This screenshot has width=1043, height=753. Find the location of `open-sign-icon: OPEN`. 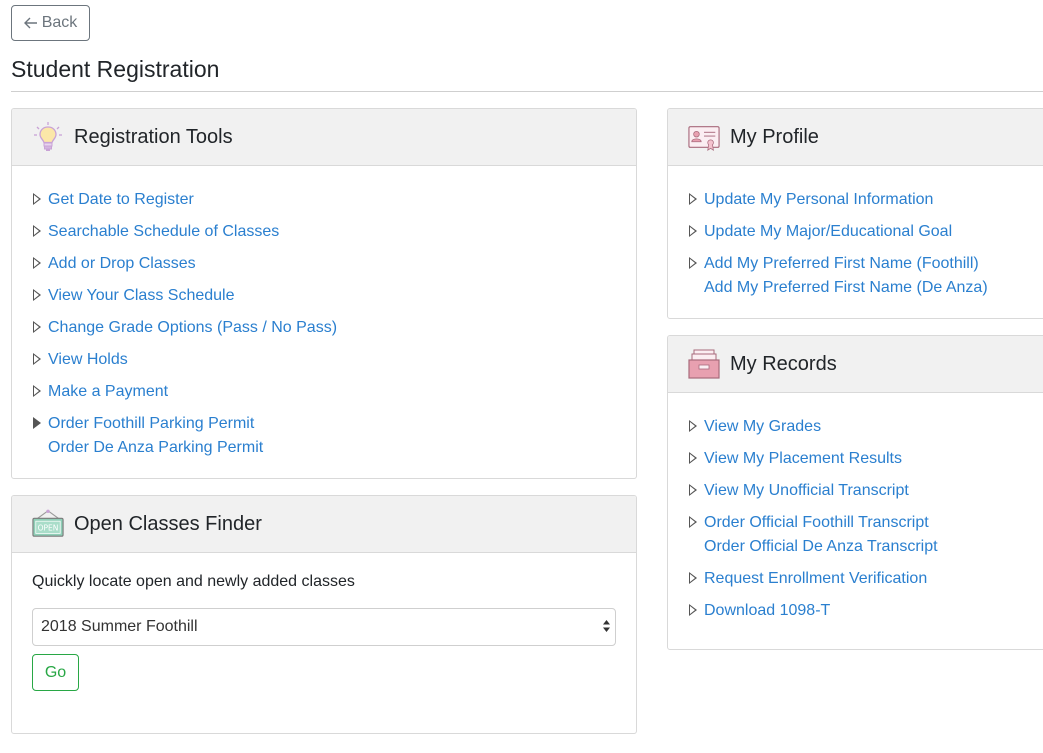

open-sign-icon: OPEN is located at coordinates (48, 524).